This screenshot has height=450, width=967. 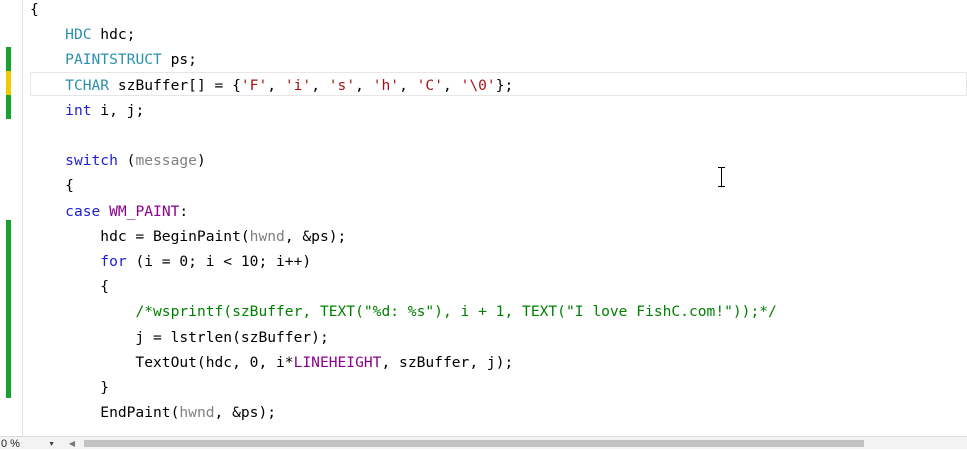 I want to click on code-line: EndPaint(hwnd, &ps);, so click(x=153, y=412).